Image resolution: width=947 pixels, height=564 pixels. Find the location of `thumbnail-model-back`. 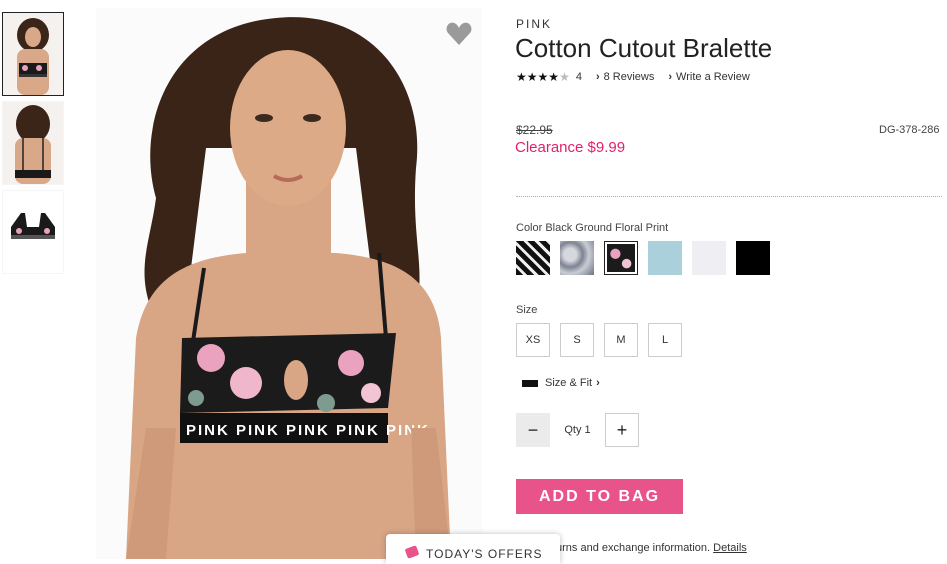

thumbnail-model-back is located at coordinates (33, 143).